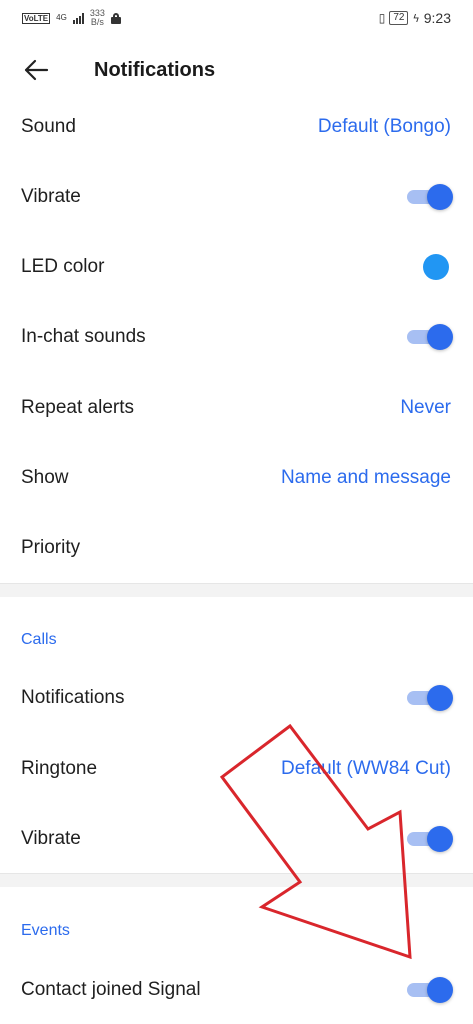 This screenshot has width=473, height=1024. Describe the element at coordinates (97, 17) in the screenshot. I see `network-speed: 333 B/s` at that location.